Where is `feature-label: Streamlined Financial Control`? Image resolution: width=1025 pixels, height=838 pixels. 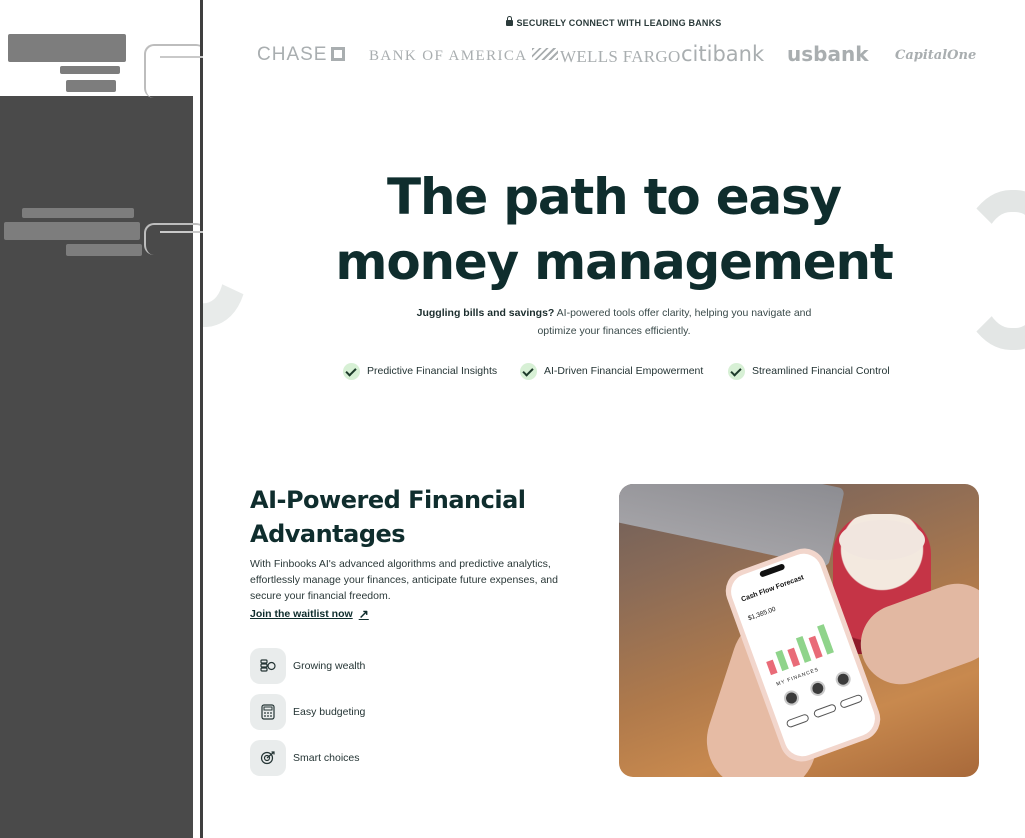 feature-label: Streamlined Financial Control is located at coordinates (821, 371).